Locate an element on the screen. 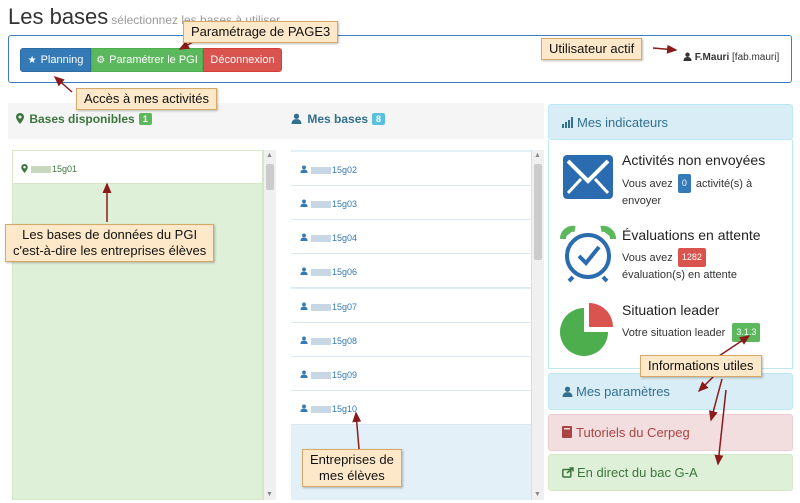  base-code: 15g09 is located at coordinates (345, 375).